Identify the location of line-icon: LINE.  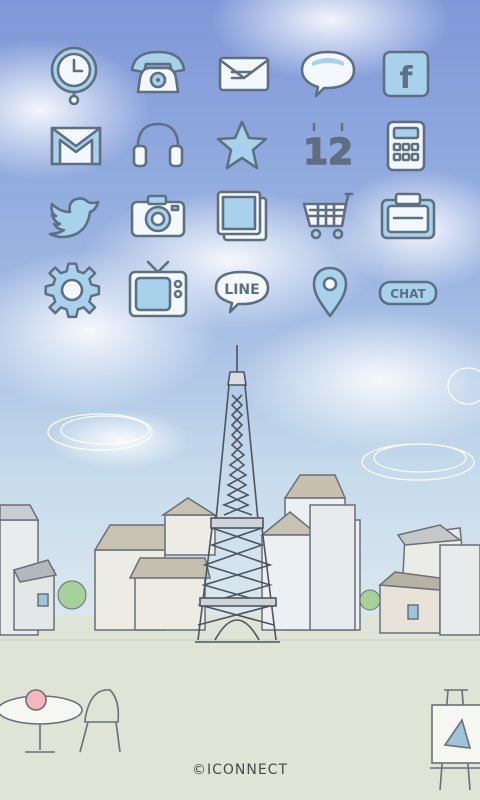
(242, 290).